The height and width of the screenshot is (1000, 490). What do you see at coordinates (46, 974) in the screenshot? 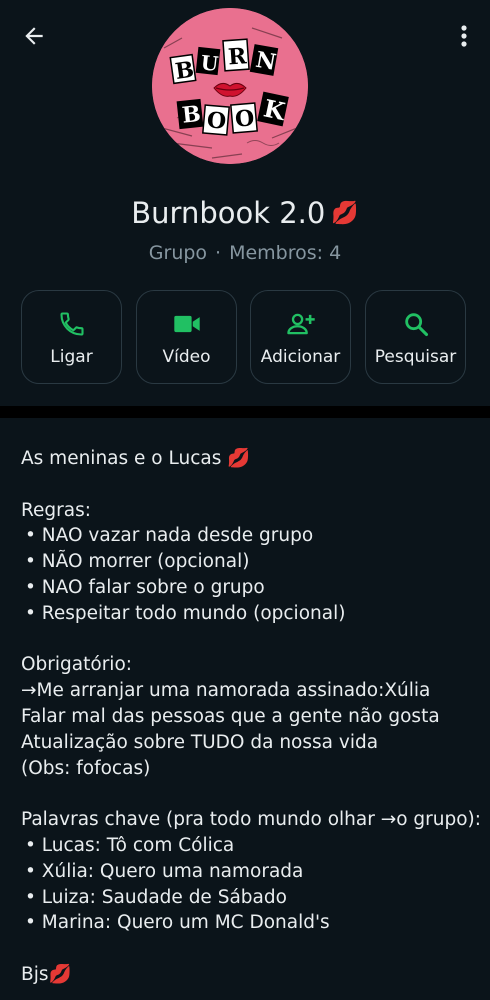
I see `signoff: Bjs💋` at bounding box center [46, 974].